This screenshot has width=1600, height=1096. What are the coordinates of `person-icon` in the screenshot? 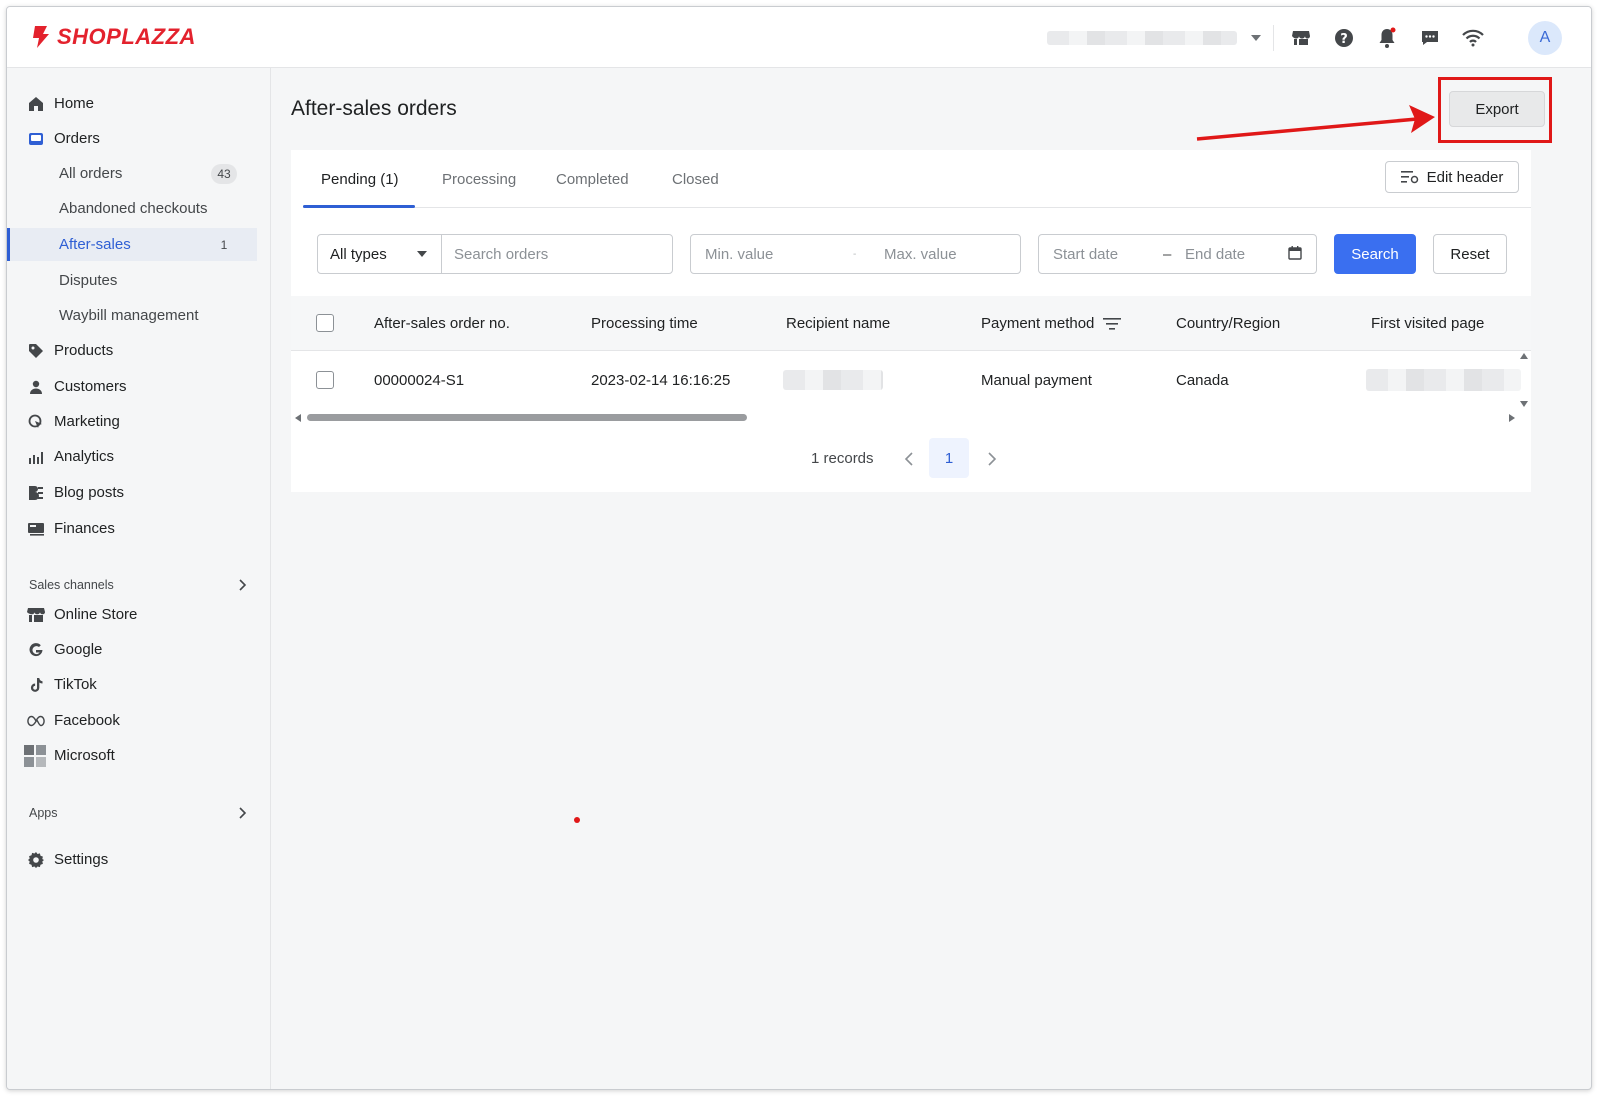 It's located at (36, 387).